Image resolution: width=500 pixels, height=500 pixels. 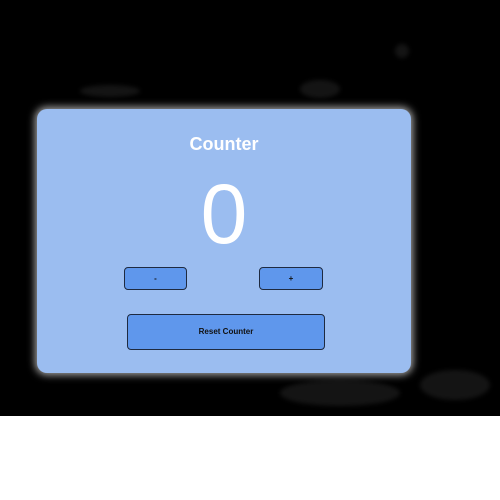 What do you see at coordinates (155, 278) in the screenshot?
I see `decrement-button: -` at bounding box center [155, 278].